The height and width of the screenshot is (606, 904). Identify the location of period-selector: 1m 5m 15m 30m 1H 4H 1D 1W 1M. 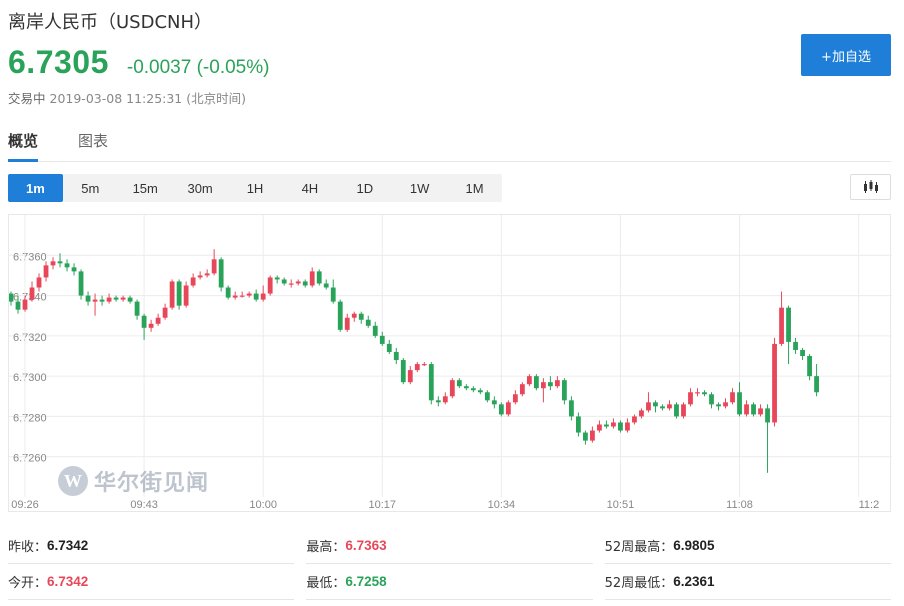
(255, 188).